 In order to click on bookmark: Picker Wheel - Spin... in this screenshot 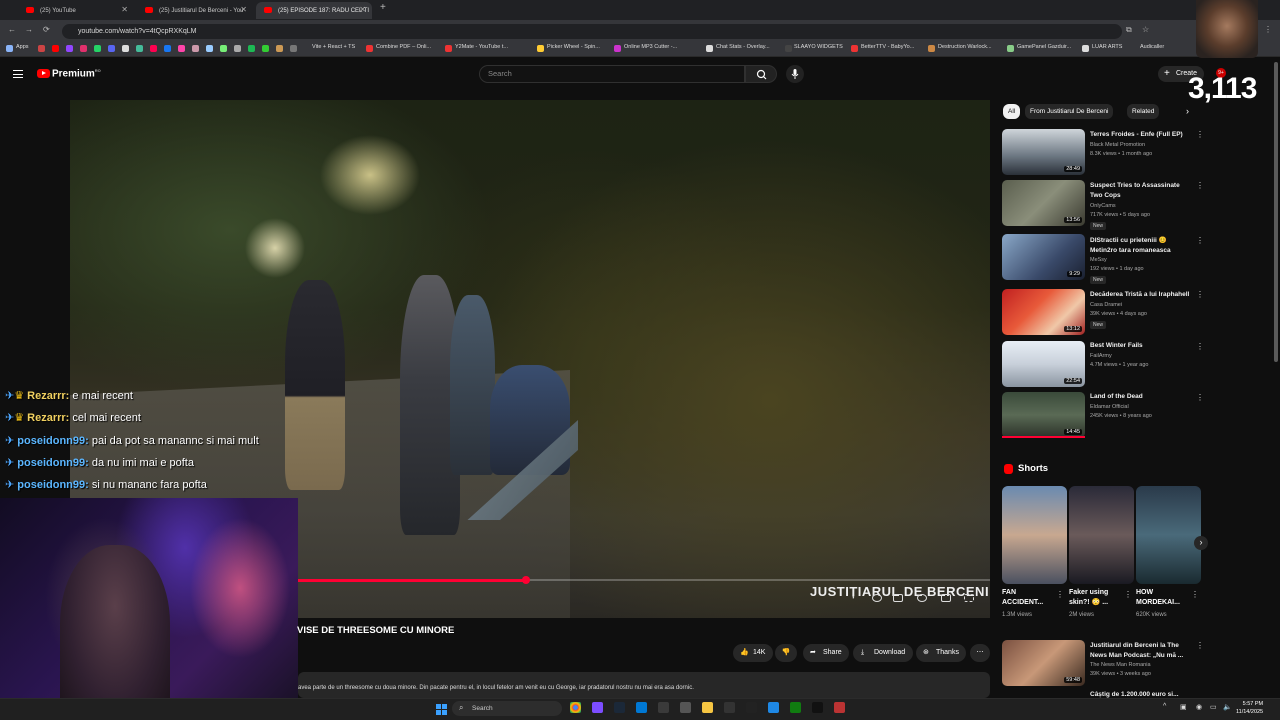, I will do `click(573, 47)`.